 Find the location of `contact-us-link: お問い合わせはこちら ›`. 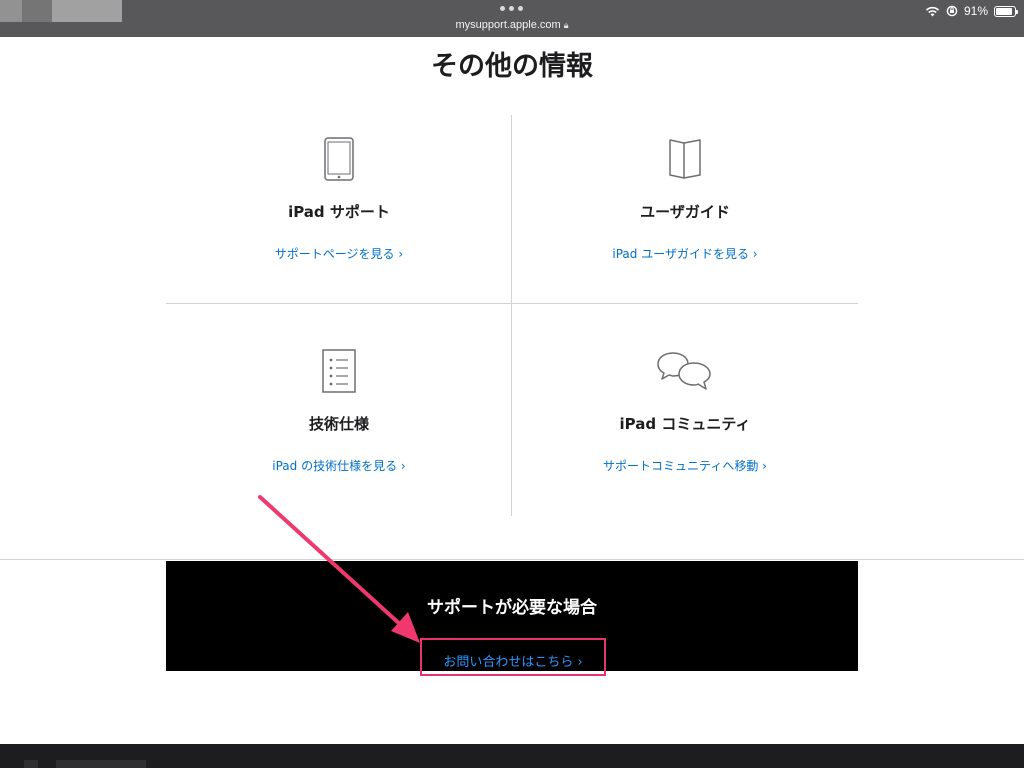

contact-us-link: お問い合わせはこちら › is located at coordinates (513, 660).